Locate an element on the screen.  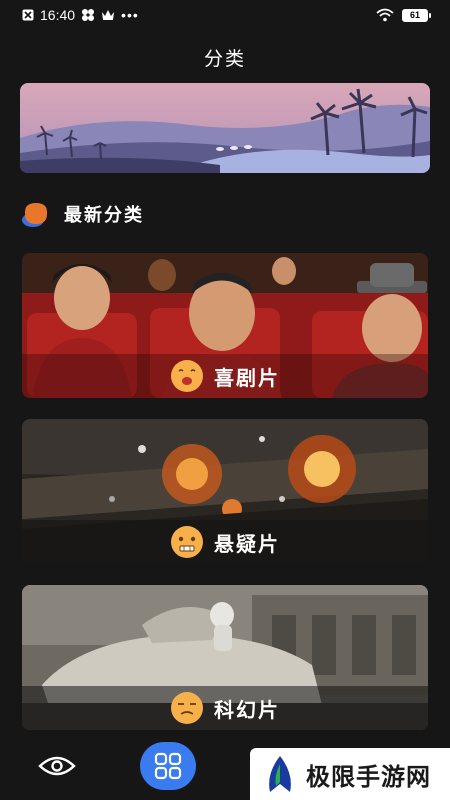
watermark-text: 极限手游网 is located at coordinates (368, 777).